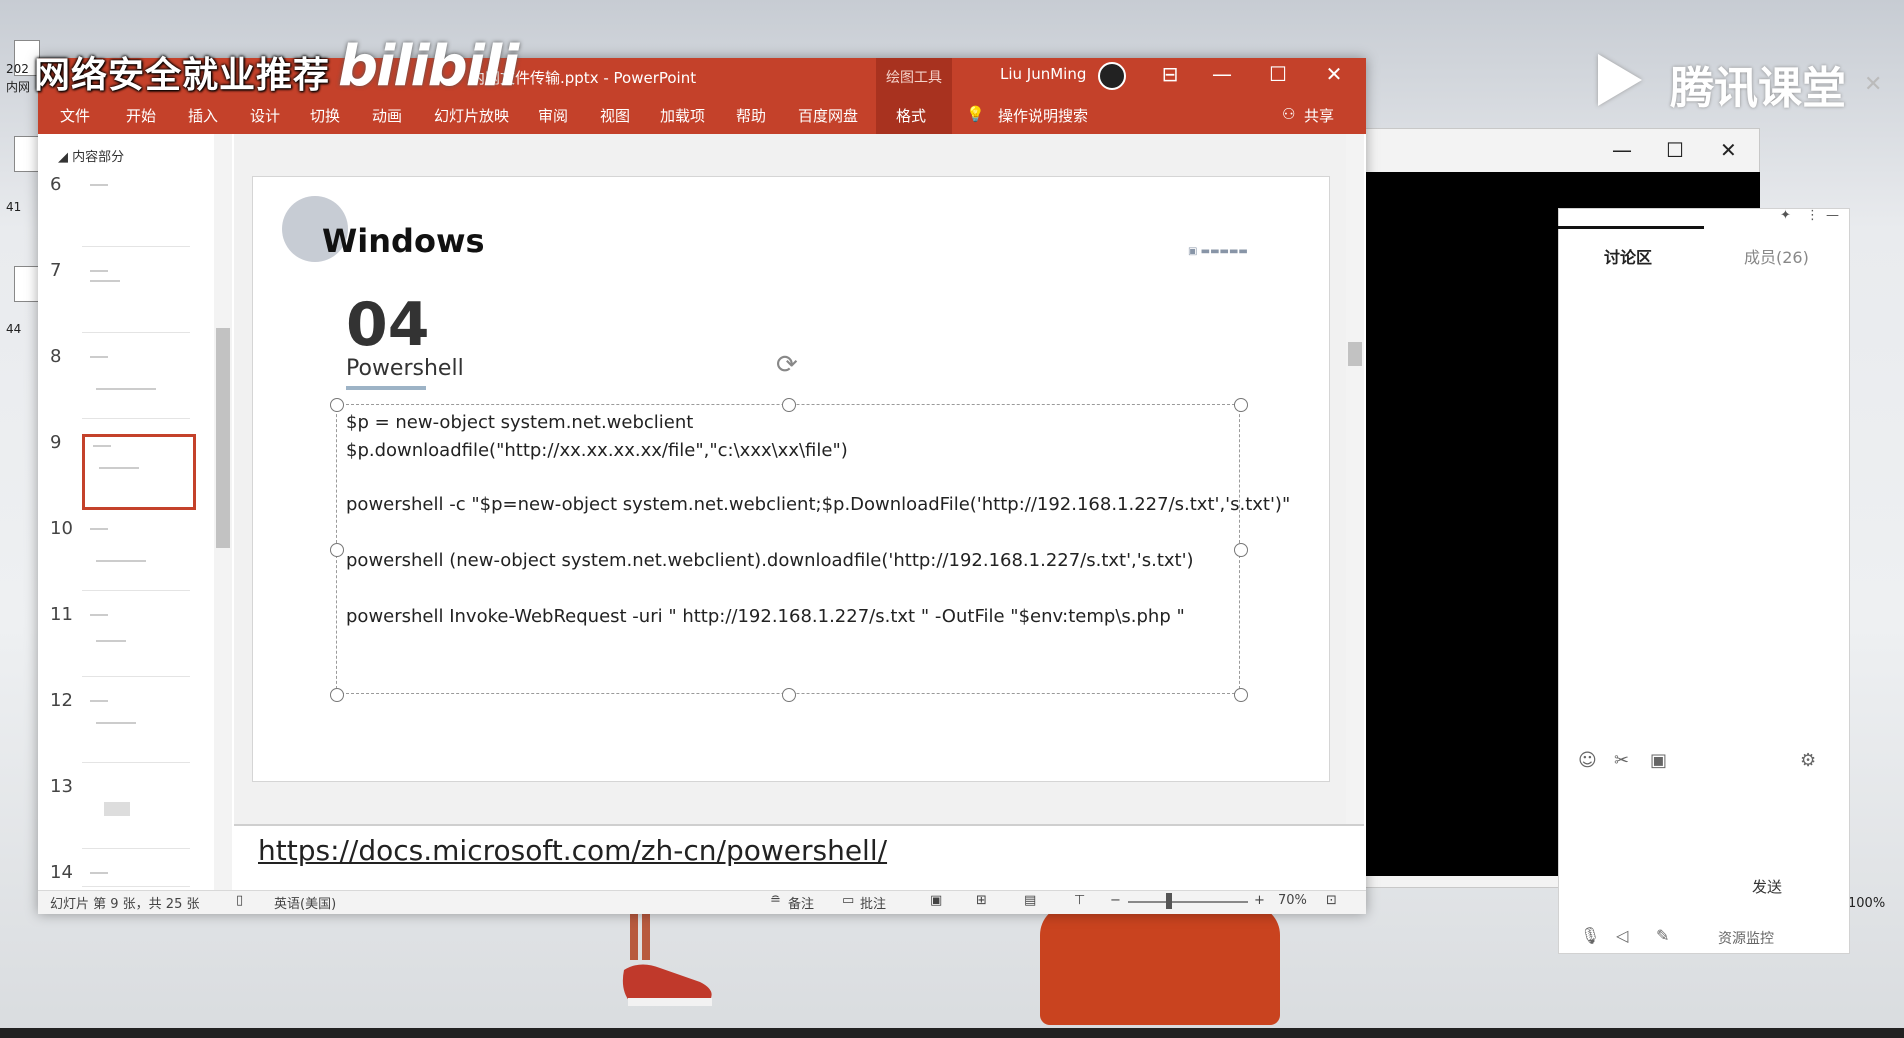 Image resolution: width=1904 pixels, height=1038 pixels. I want to click on drawing-tools-label: 绘图工具, so click(914, 78).